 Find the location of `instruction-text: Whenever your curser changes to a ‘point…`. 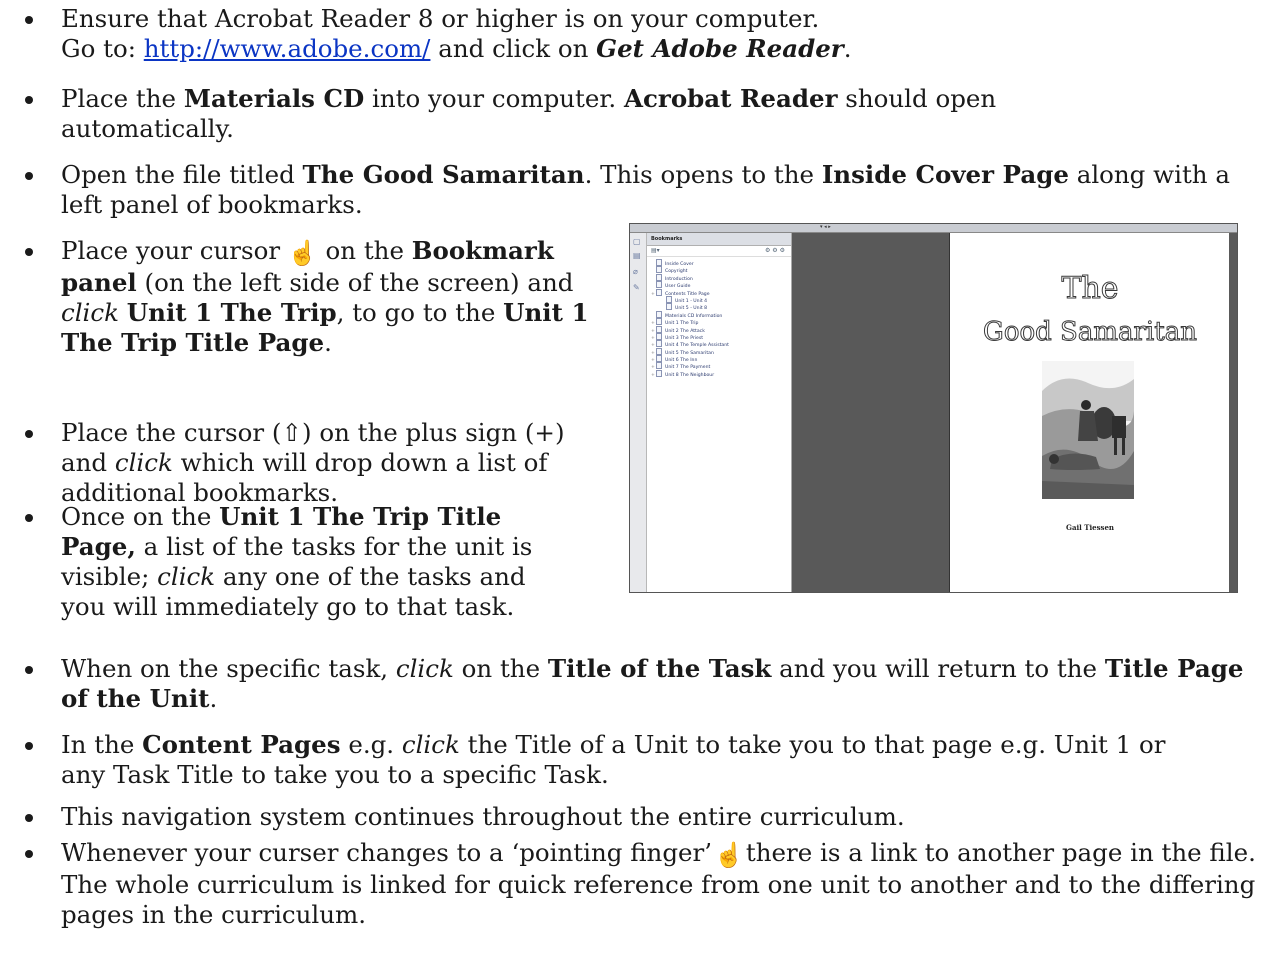

instruction-text: Whenever your curser changes to a ‘point… is located at coordinates (387, 852).